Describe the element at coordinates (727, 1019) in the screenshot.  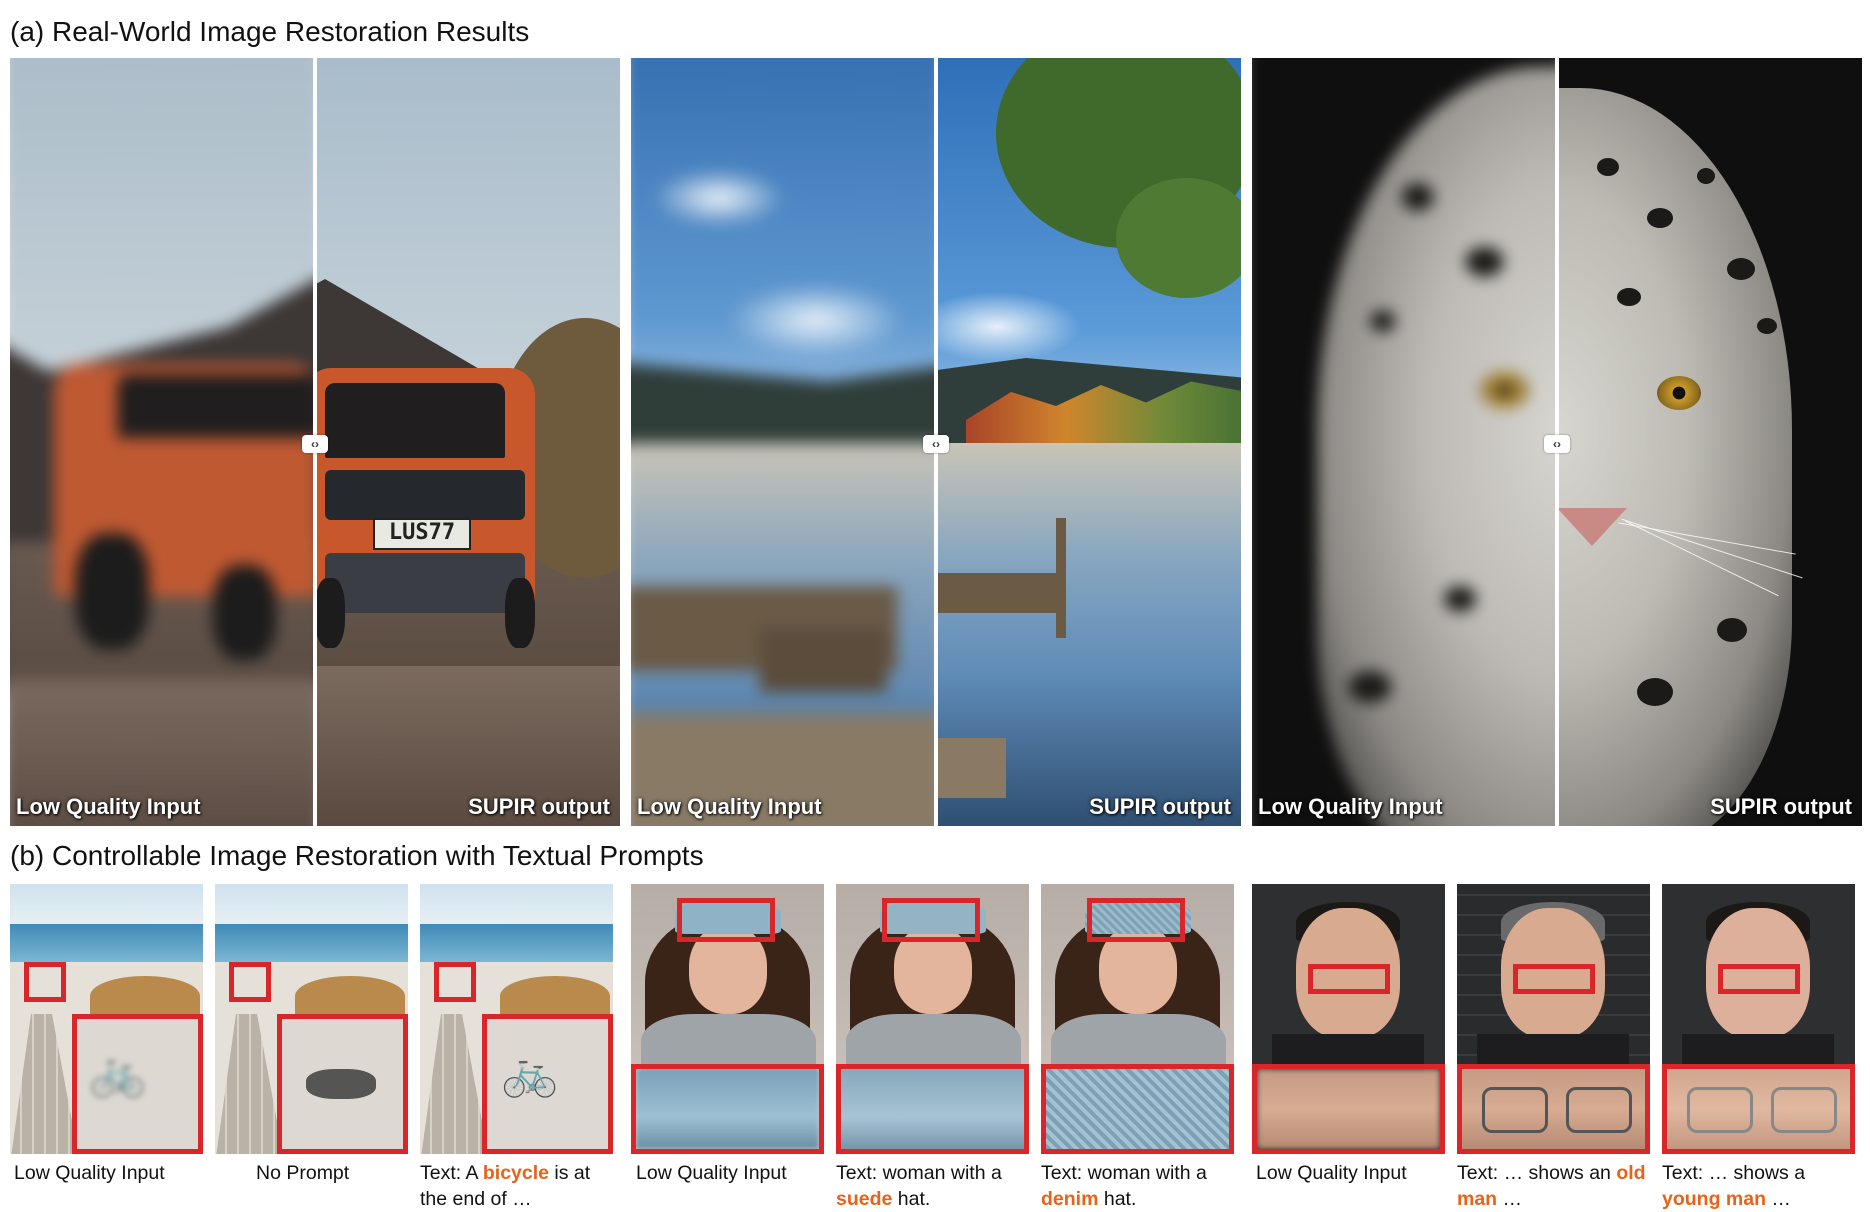
I see `woman-thumbnail-lq` at that location.